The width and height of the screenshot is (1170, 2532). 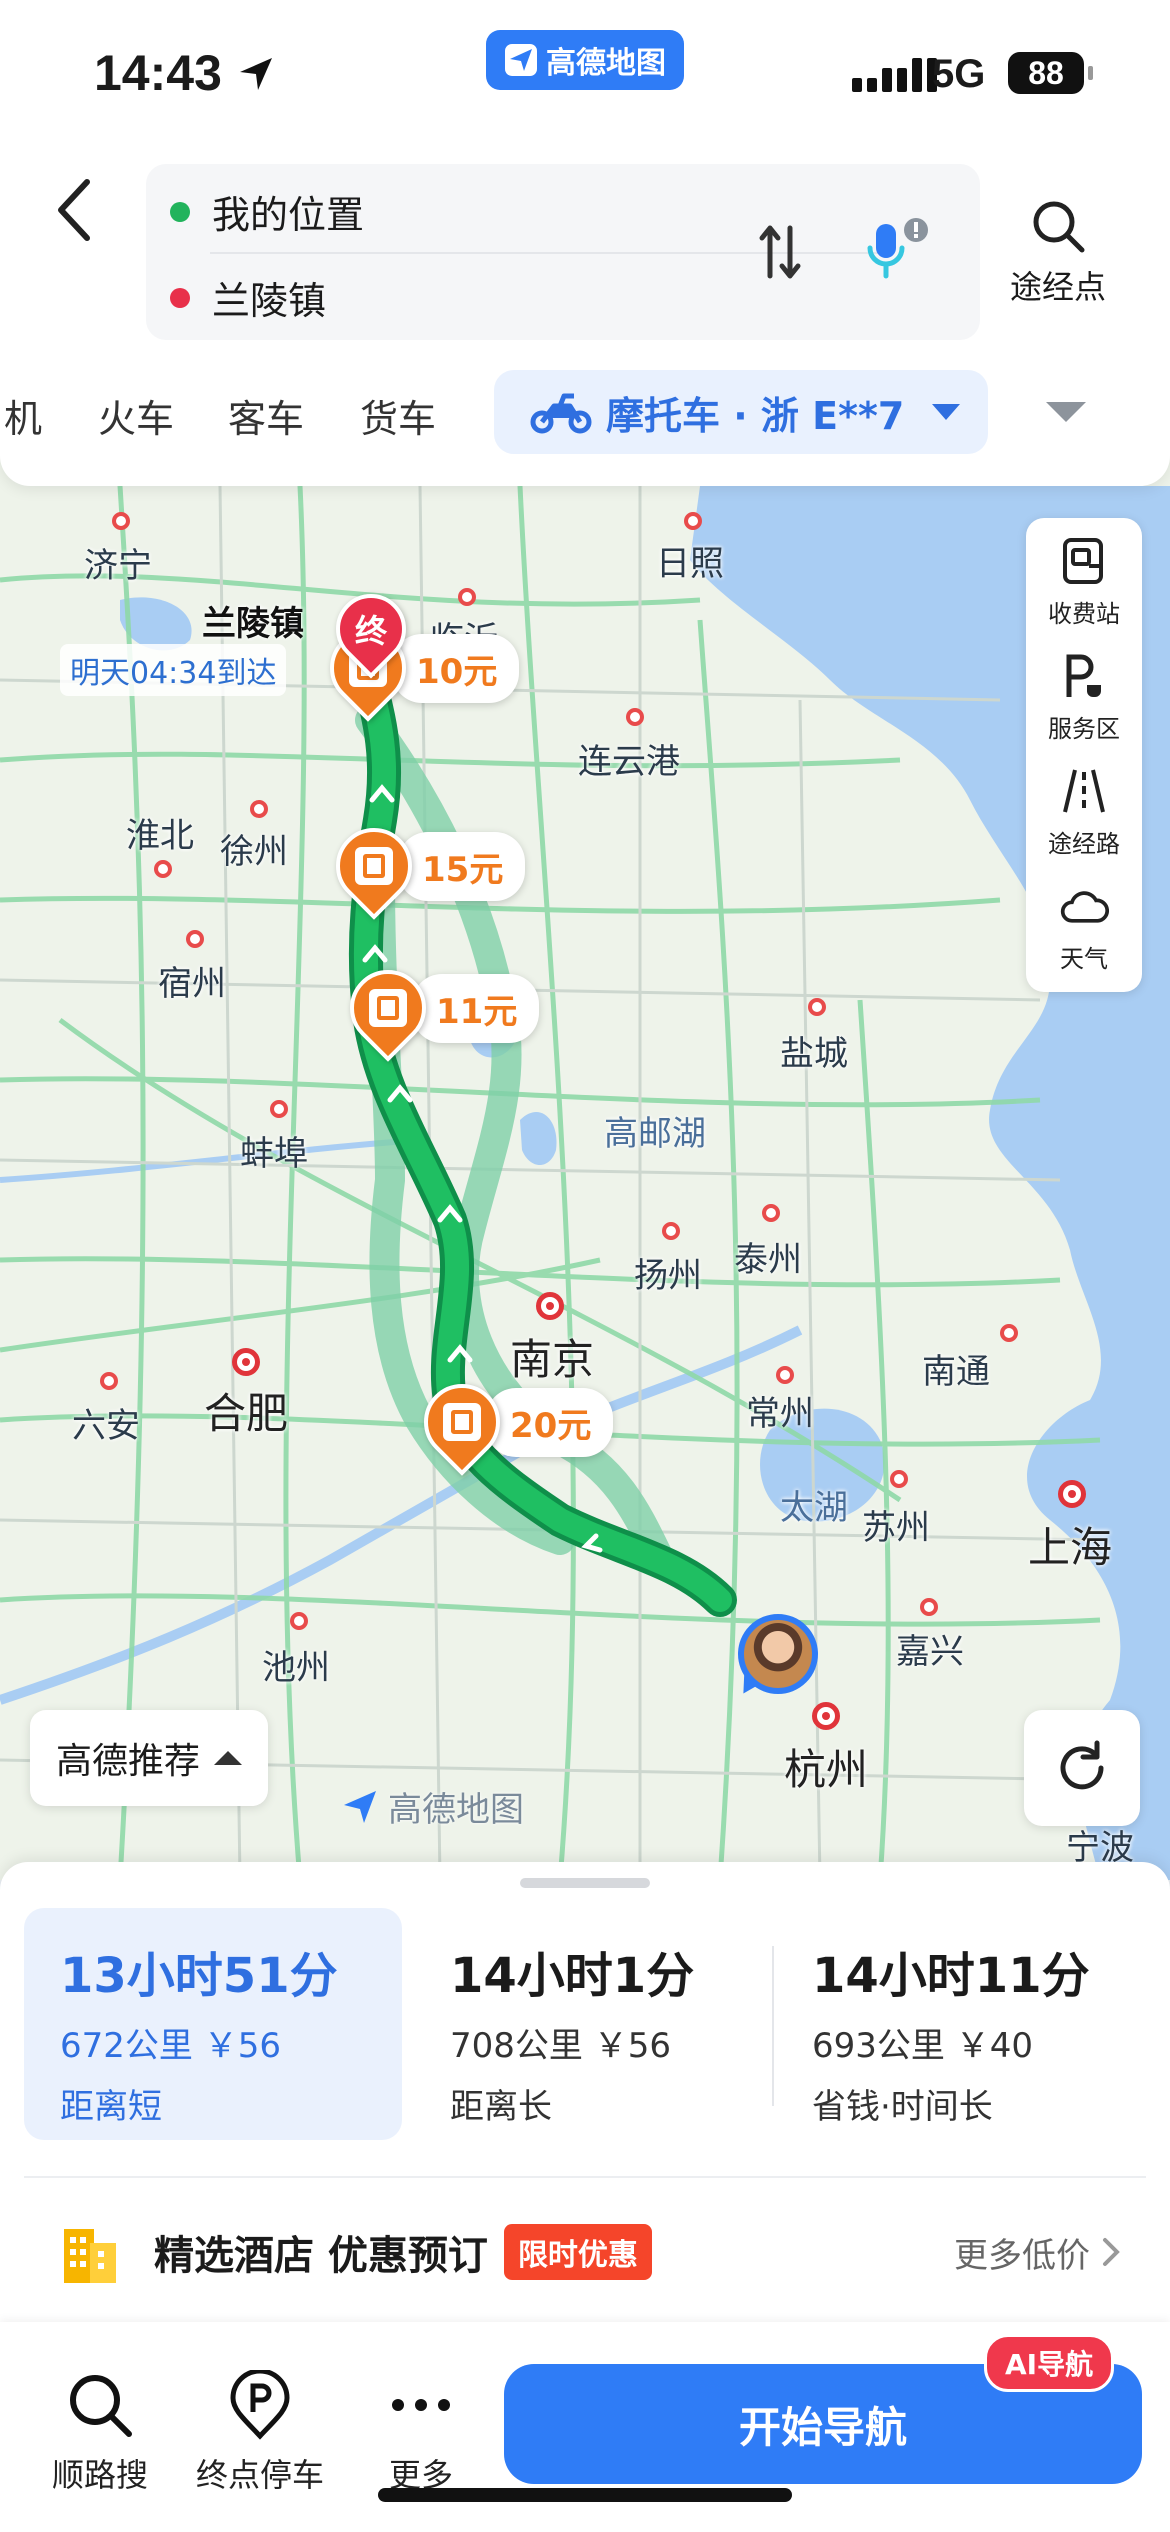 I want to click on destination-parking-button: 终点停车, so click(x=260, y=2433).